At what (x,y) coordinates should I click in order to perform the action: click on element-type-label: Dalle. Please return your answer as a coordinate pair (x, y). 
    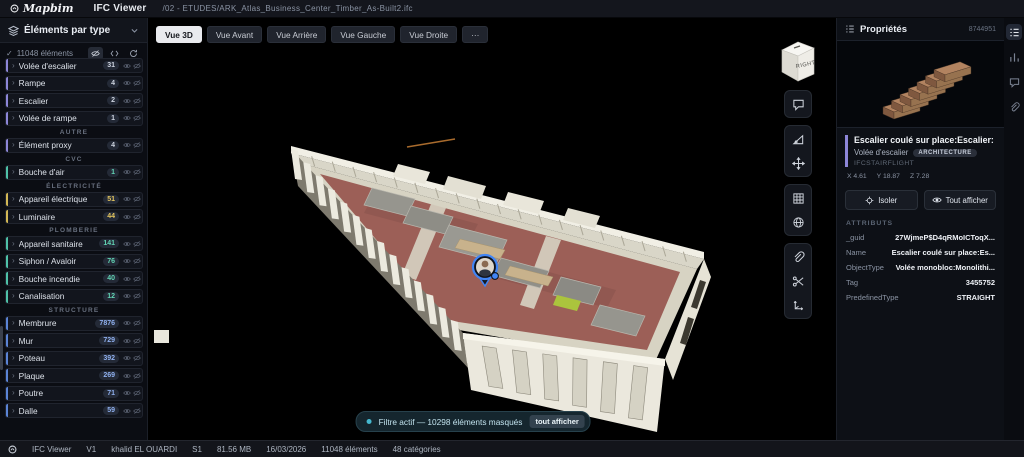
    Looking at the image, I should click on (28, 410).